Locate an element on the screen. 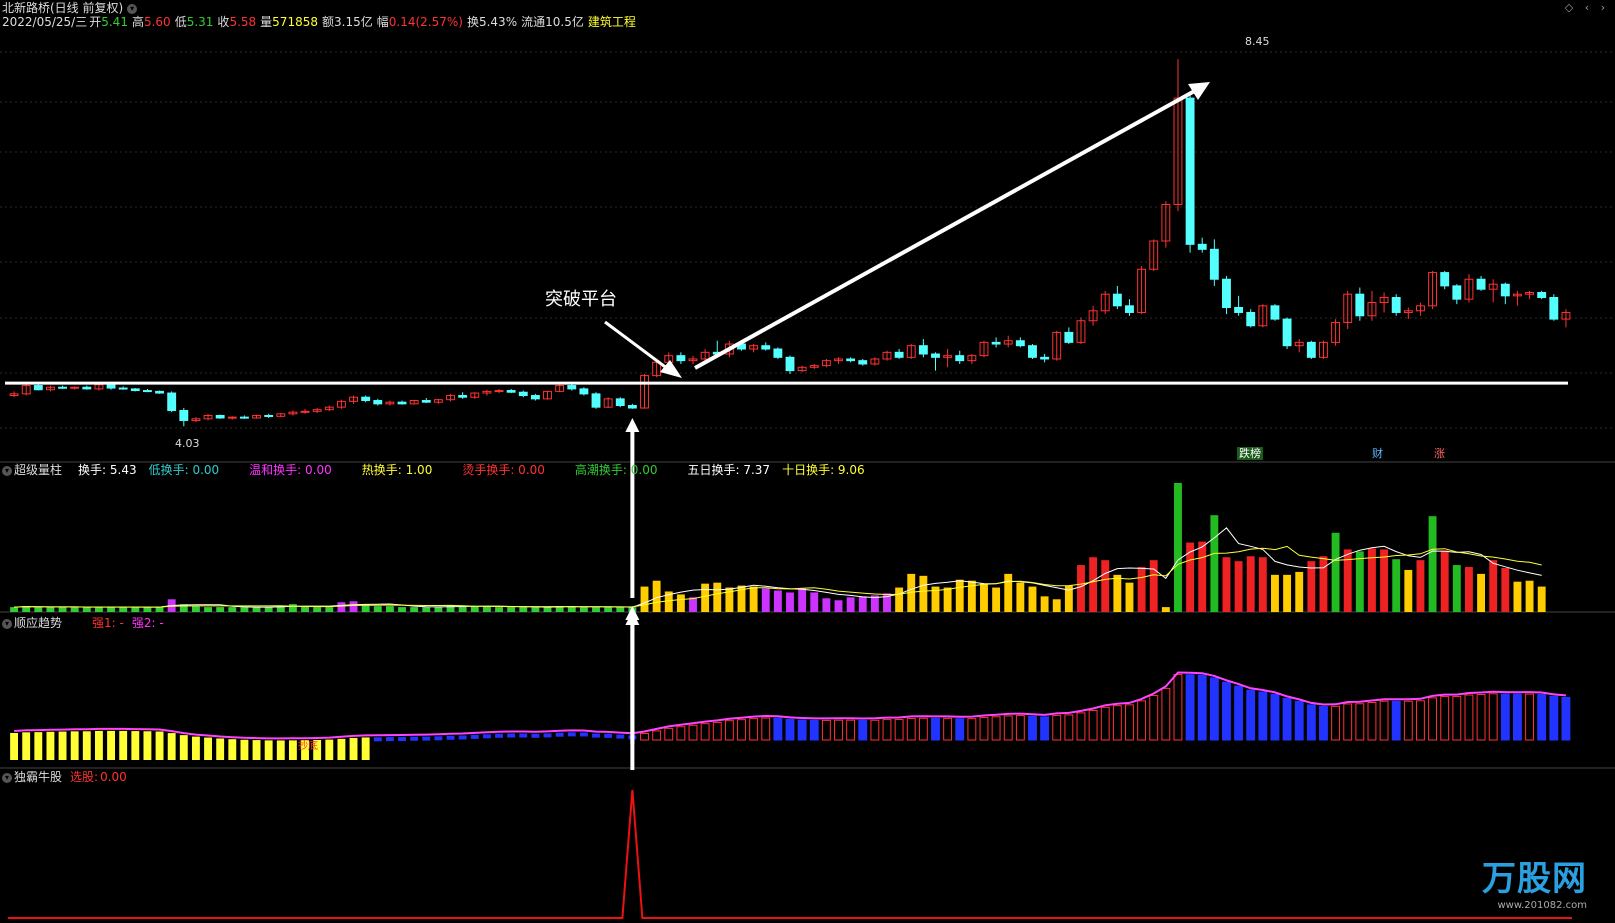 The height and width of the screenshot is (923, 1615). low-value: 5.31 is located at coordinates (200, 22).